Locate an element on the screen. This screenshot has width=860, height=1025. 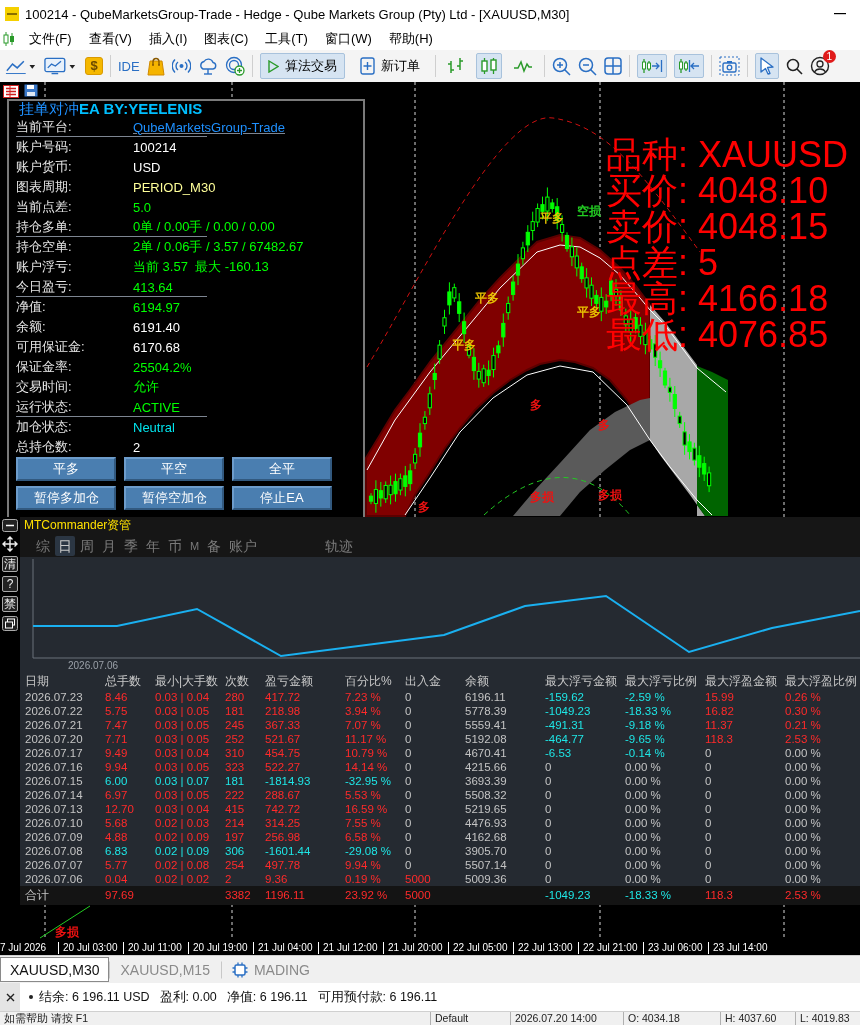
time-axis-label: 7 Jul 2026 is located at coordinates (24, 947).